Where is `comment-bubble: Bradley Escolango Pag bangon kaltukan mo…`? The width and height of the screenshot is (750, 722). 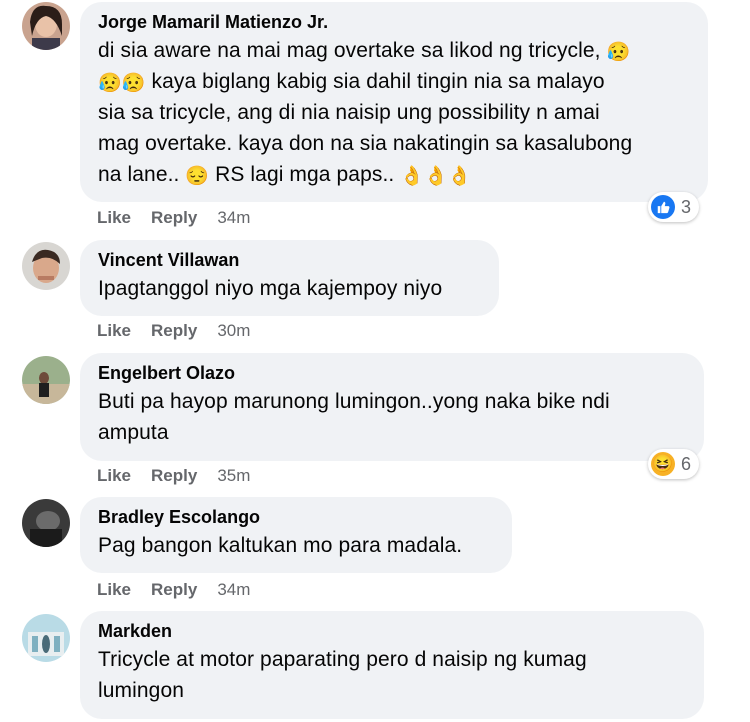 comment-bubble: Bradley Escolango Pag bangon kaltukan mo… is located at coordinates (296, 535).